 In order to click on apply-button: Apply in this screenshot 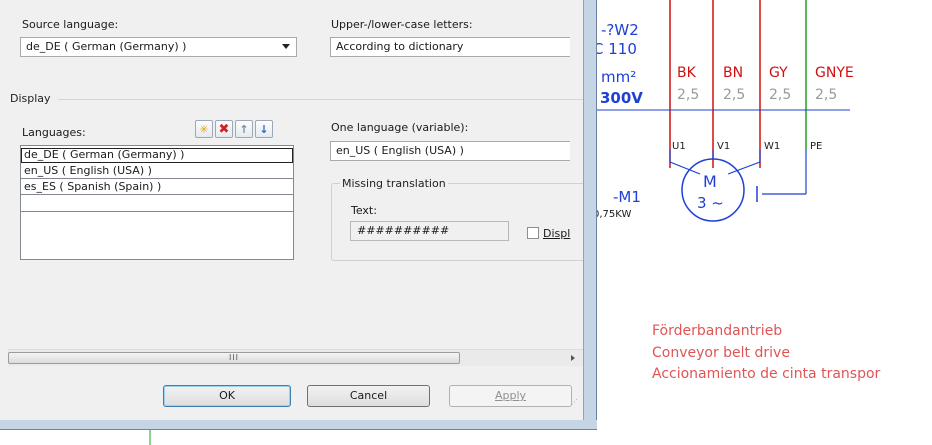, I will do `click(510, 396)`.